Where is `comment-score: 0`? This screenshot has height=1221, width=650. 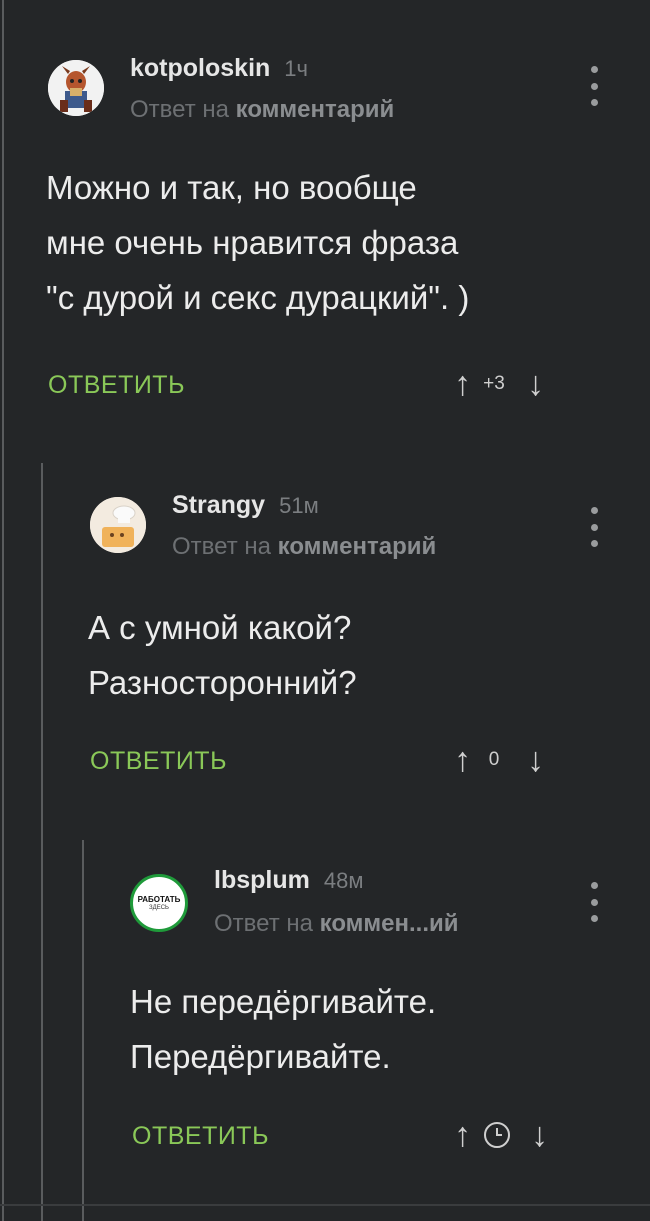 comment-score: 0 is located at coordinates (494, 759).